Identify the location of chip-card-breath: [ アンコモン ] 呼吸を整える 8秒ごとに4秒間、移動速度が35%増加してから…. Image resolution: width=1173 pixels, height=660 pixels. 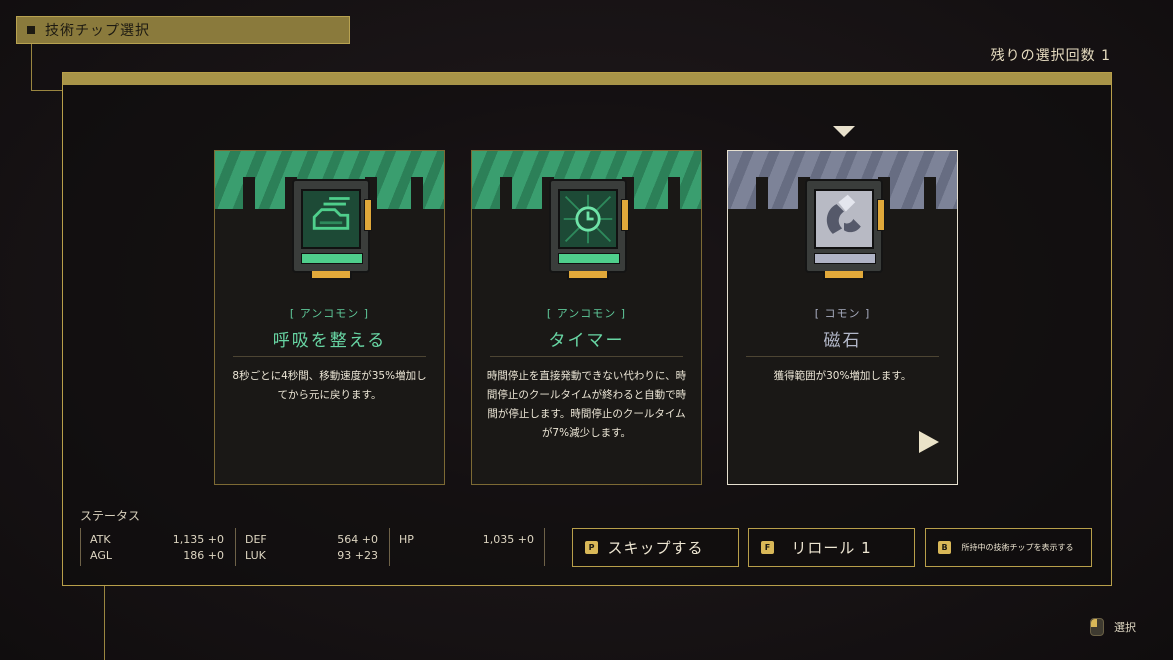
(329, 317).